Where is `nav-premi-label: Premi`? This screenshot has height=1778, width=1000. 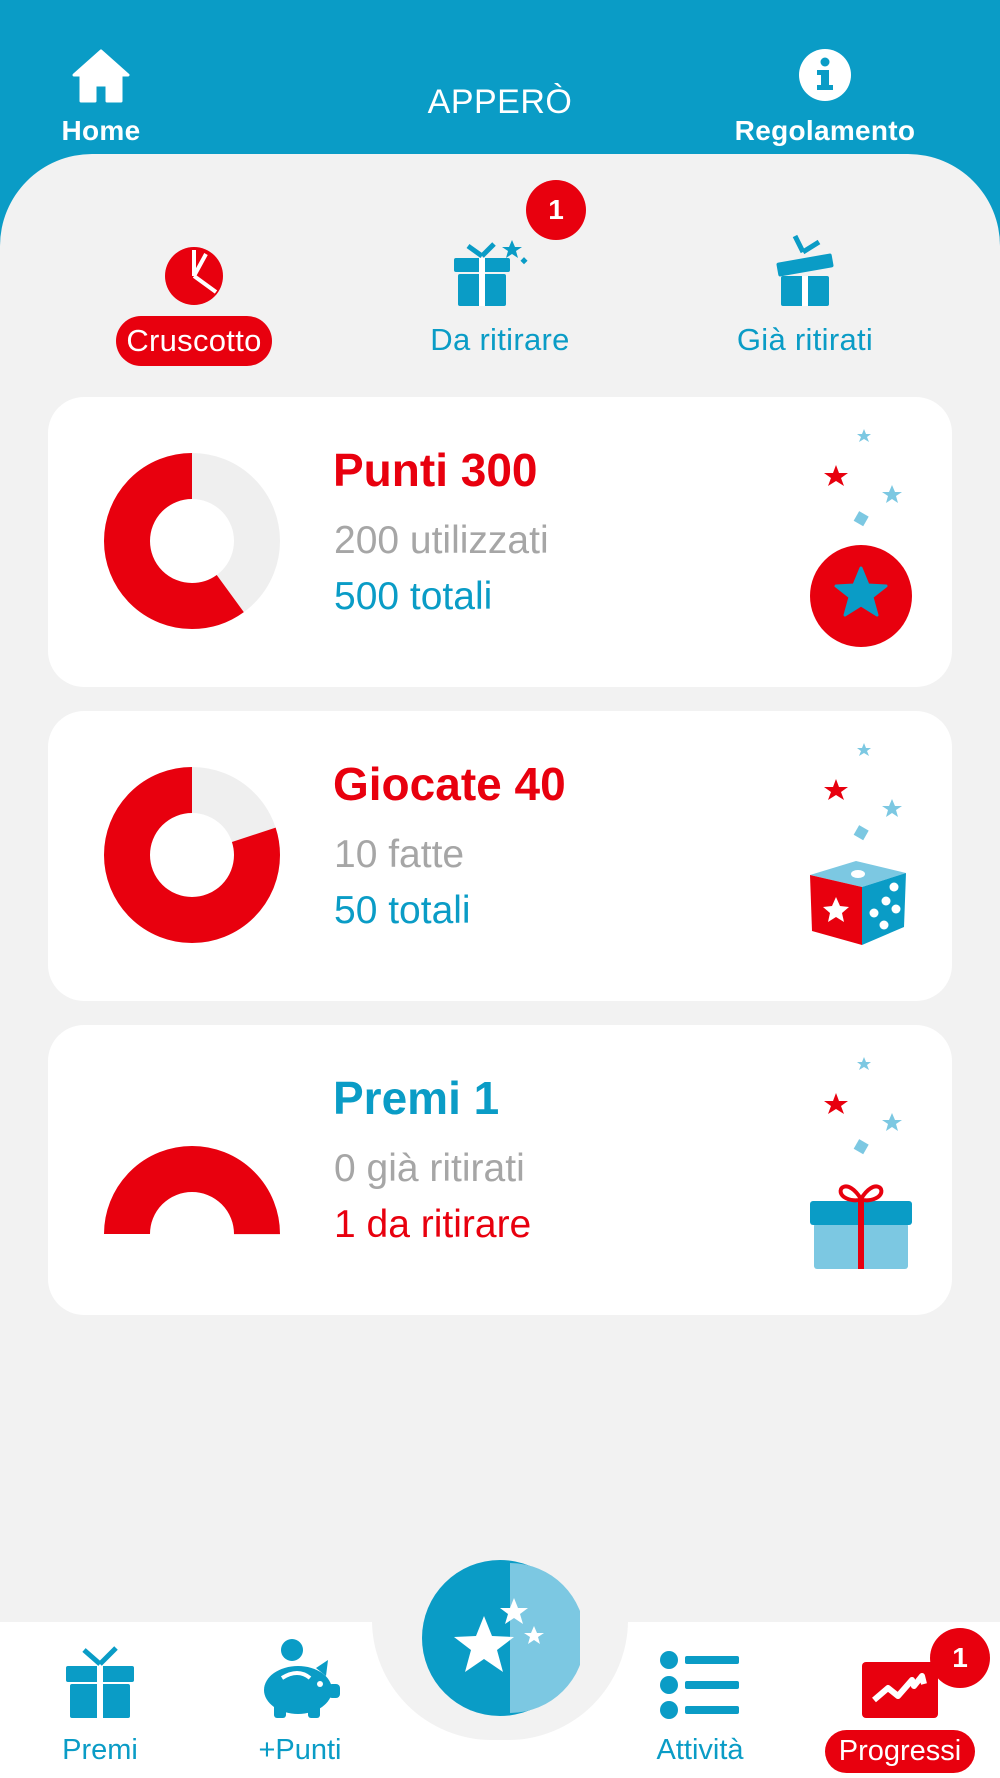 nav-premi-label: Premi is located at coordinates (100, 1750).